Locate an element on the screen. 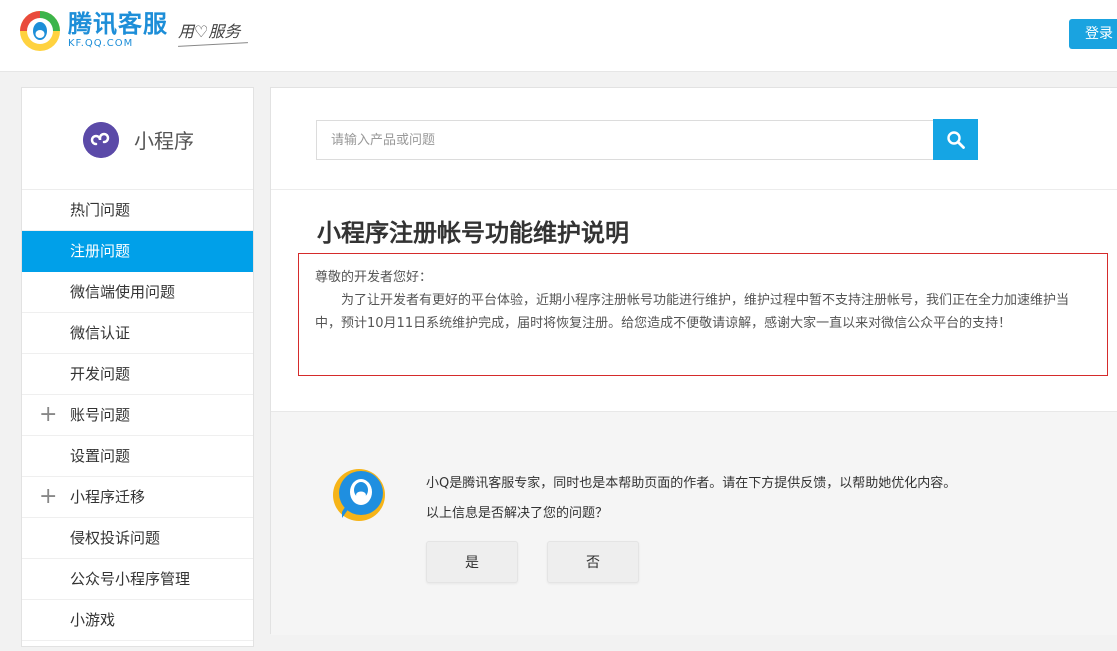 The width and height of the screenshot is (1117, 651). sidebar-item: 开发问题 is located at coordinates (137, 374).